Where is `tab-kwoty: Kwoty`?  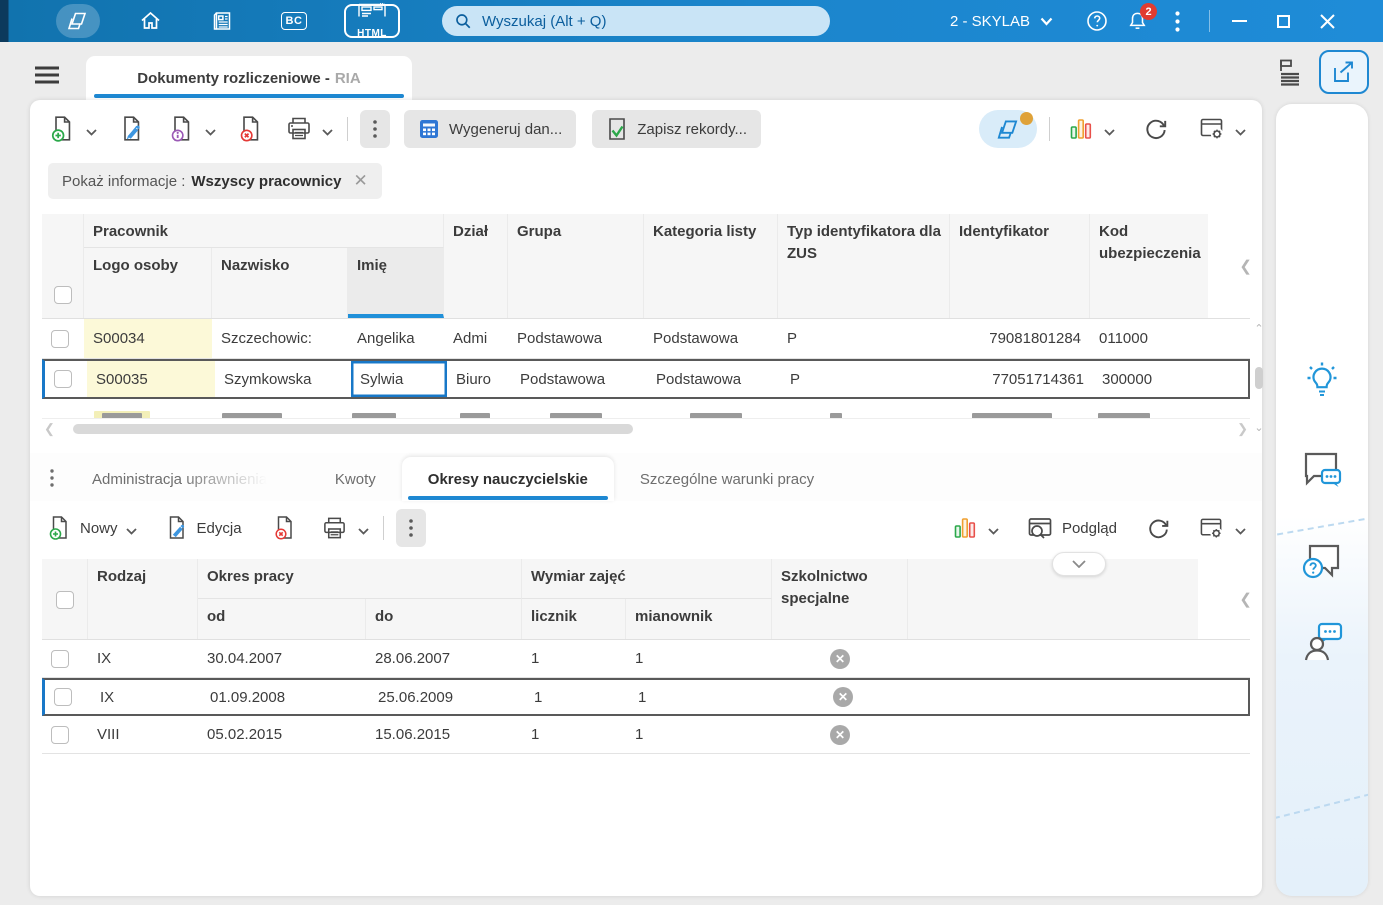
tab-kwoty: Kwoty is located at coordinates (355, 479).